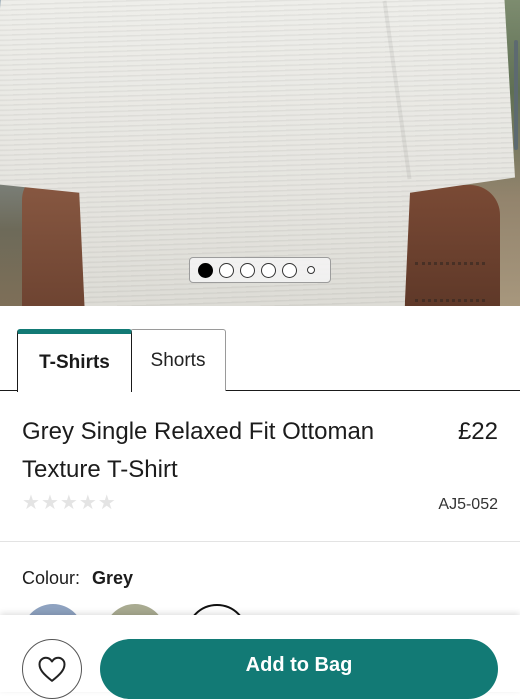  I want to click on colour-selector-label: Colour: Grey, so click(77, 578).